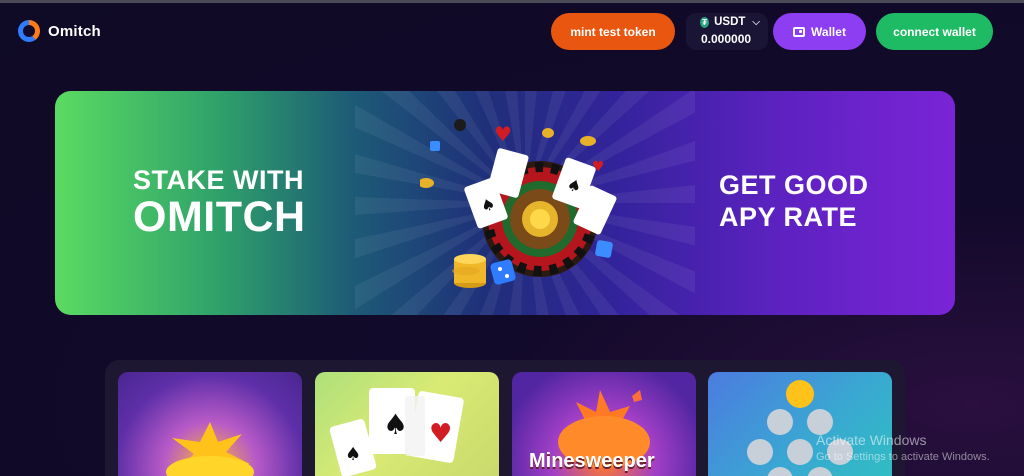 The image size is (1024, 476). What do you see at coordinates (756, 22) in the screenshot?
I see `chevron-down-icon: ⌵` at bounding box center [756, 22].